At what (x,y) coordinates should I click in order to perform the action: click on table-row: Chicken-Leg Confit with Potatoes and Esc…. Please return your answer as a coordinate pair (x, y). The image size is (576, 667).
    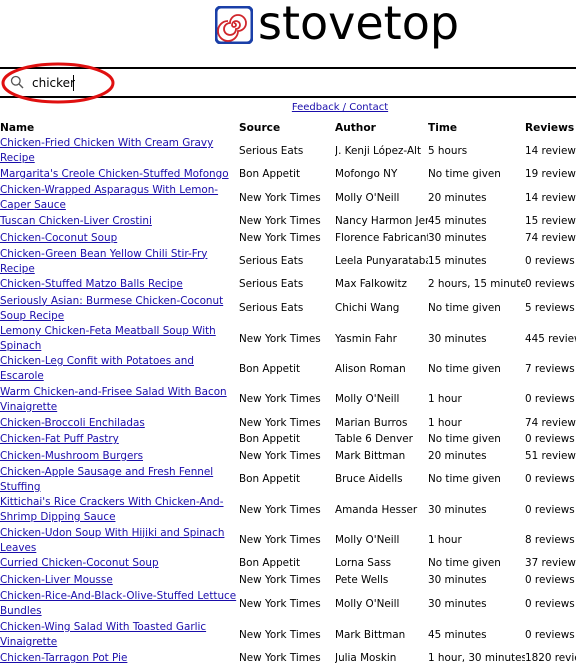
    Looking at the image, I should click on (288, 369).